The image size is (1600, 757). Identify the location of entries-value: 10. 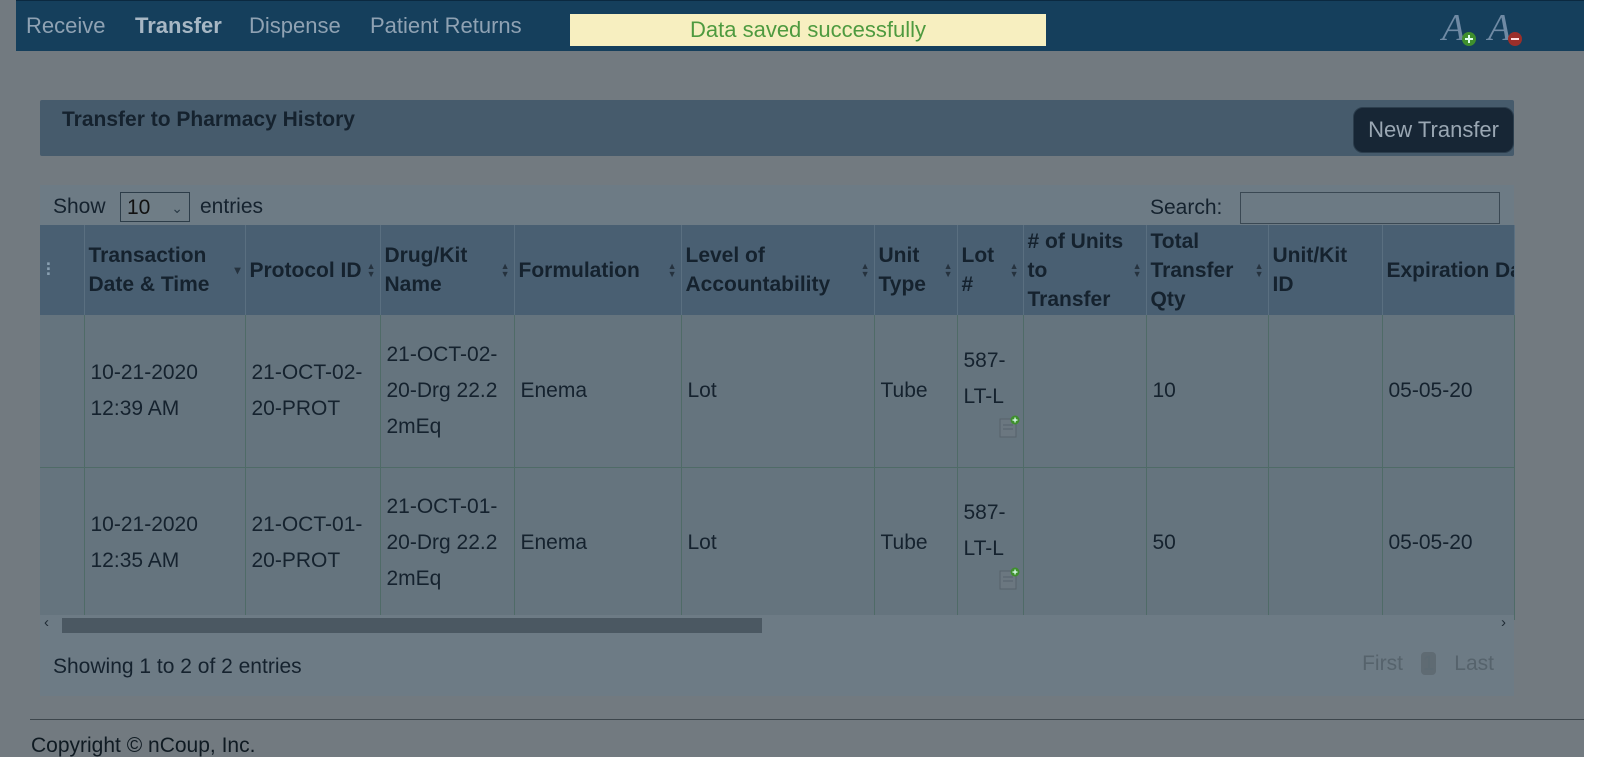
(139, 207).